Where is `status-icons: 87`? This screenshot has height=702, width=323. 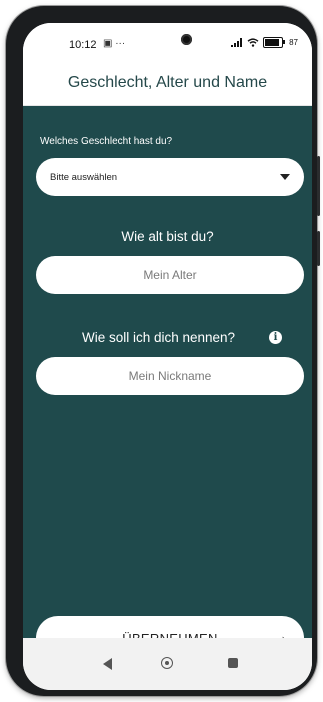 status-icons: 87 is located at coordinates (264, 42).